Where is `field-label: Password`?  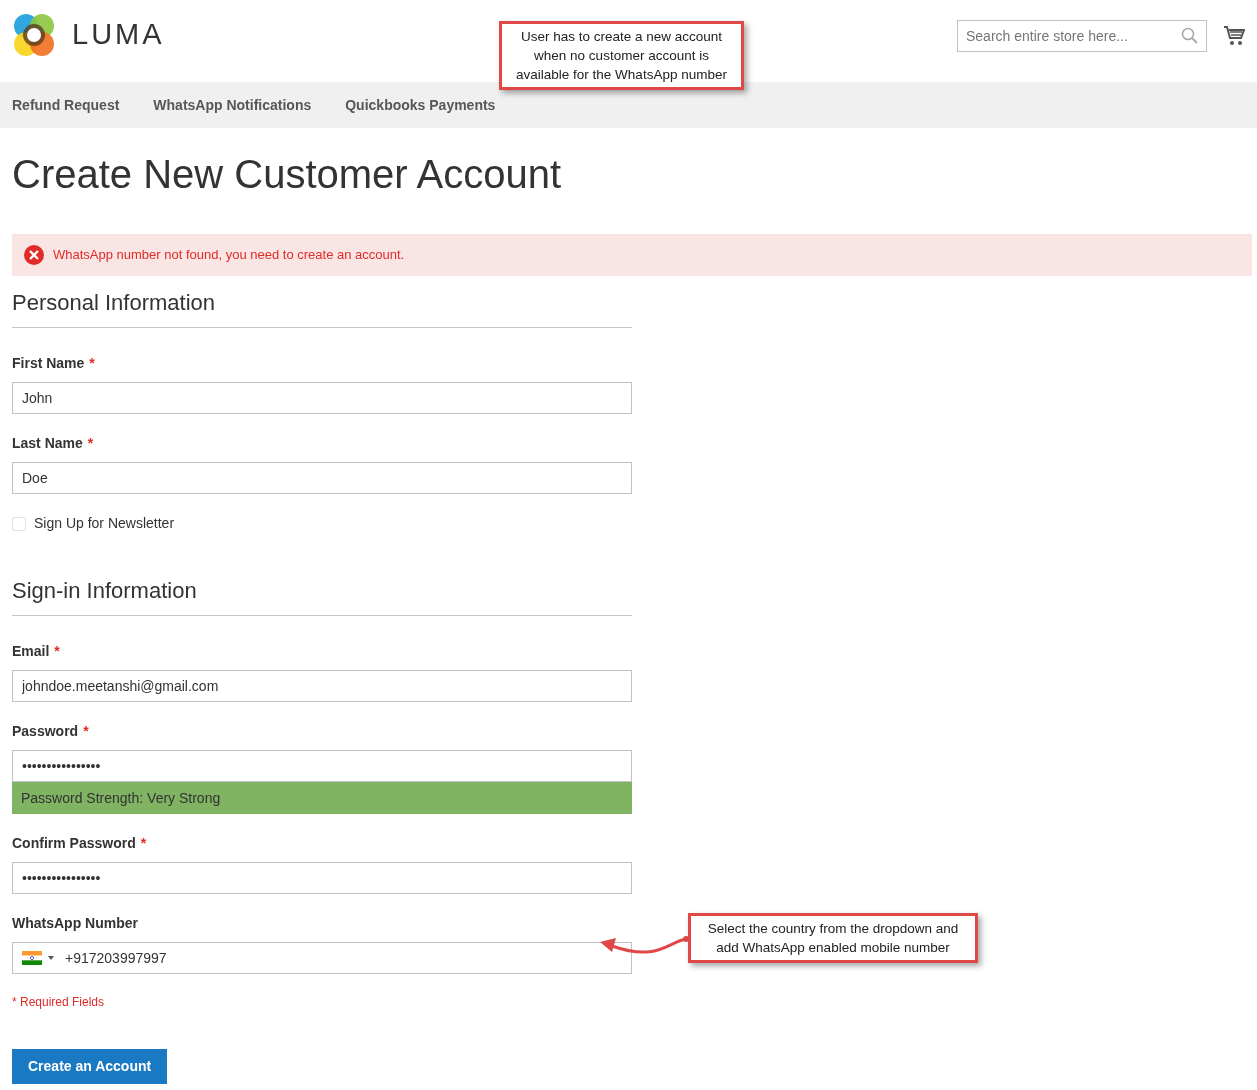 field-label: Password is located at coordinates (45, 731).